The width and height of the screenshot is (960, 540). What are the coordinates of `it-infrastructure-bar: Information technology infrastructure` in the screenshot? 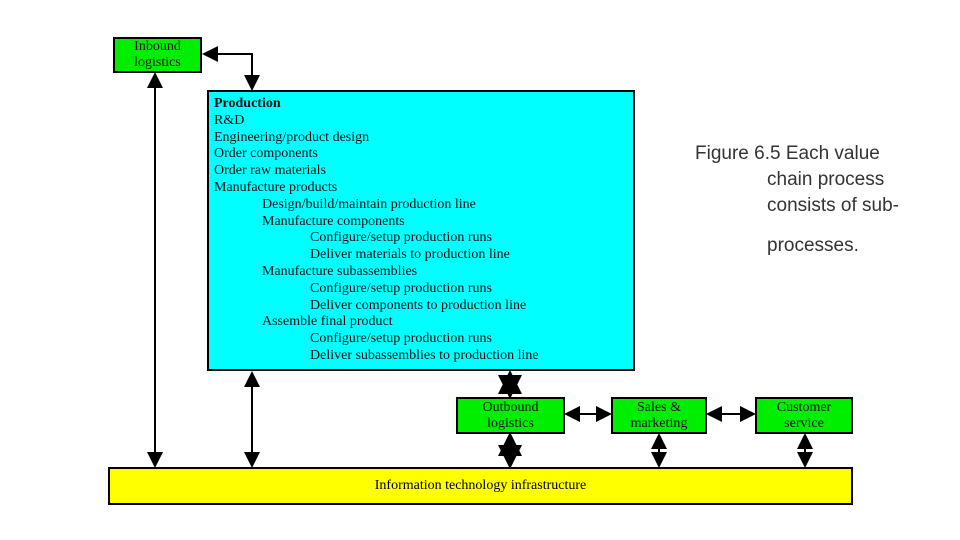 It's located at (480, 486).